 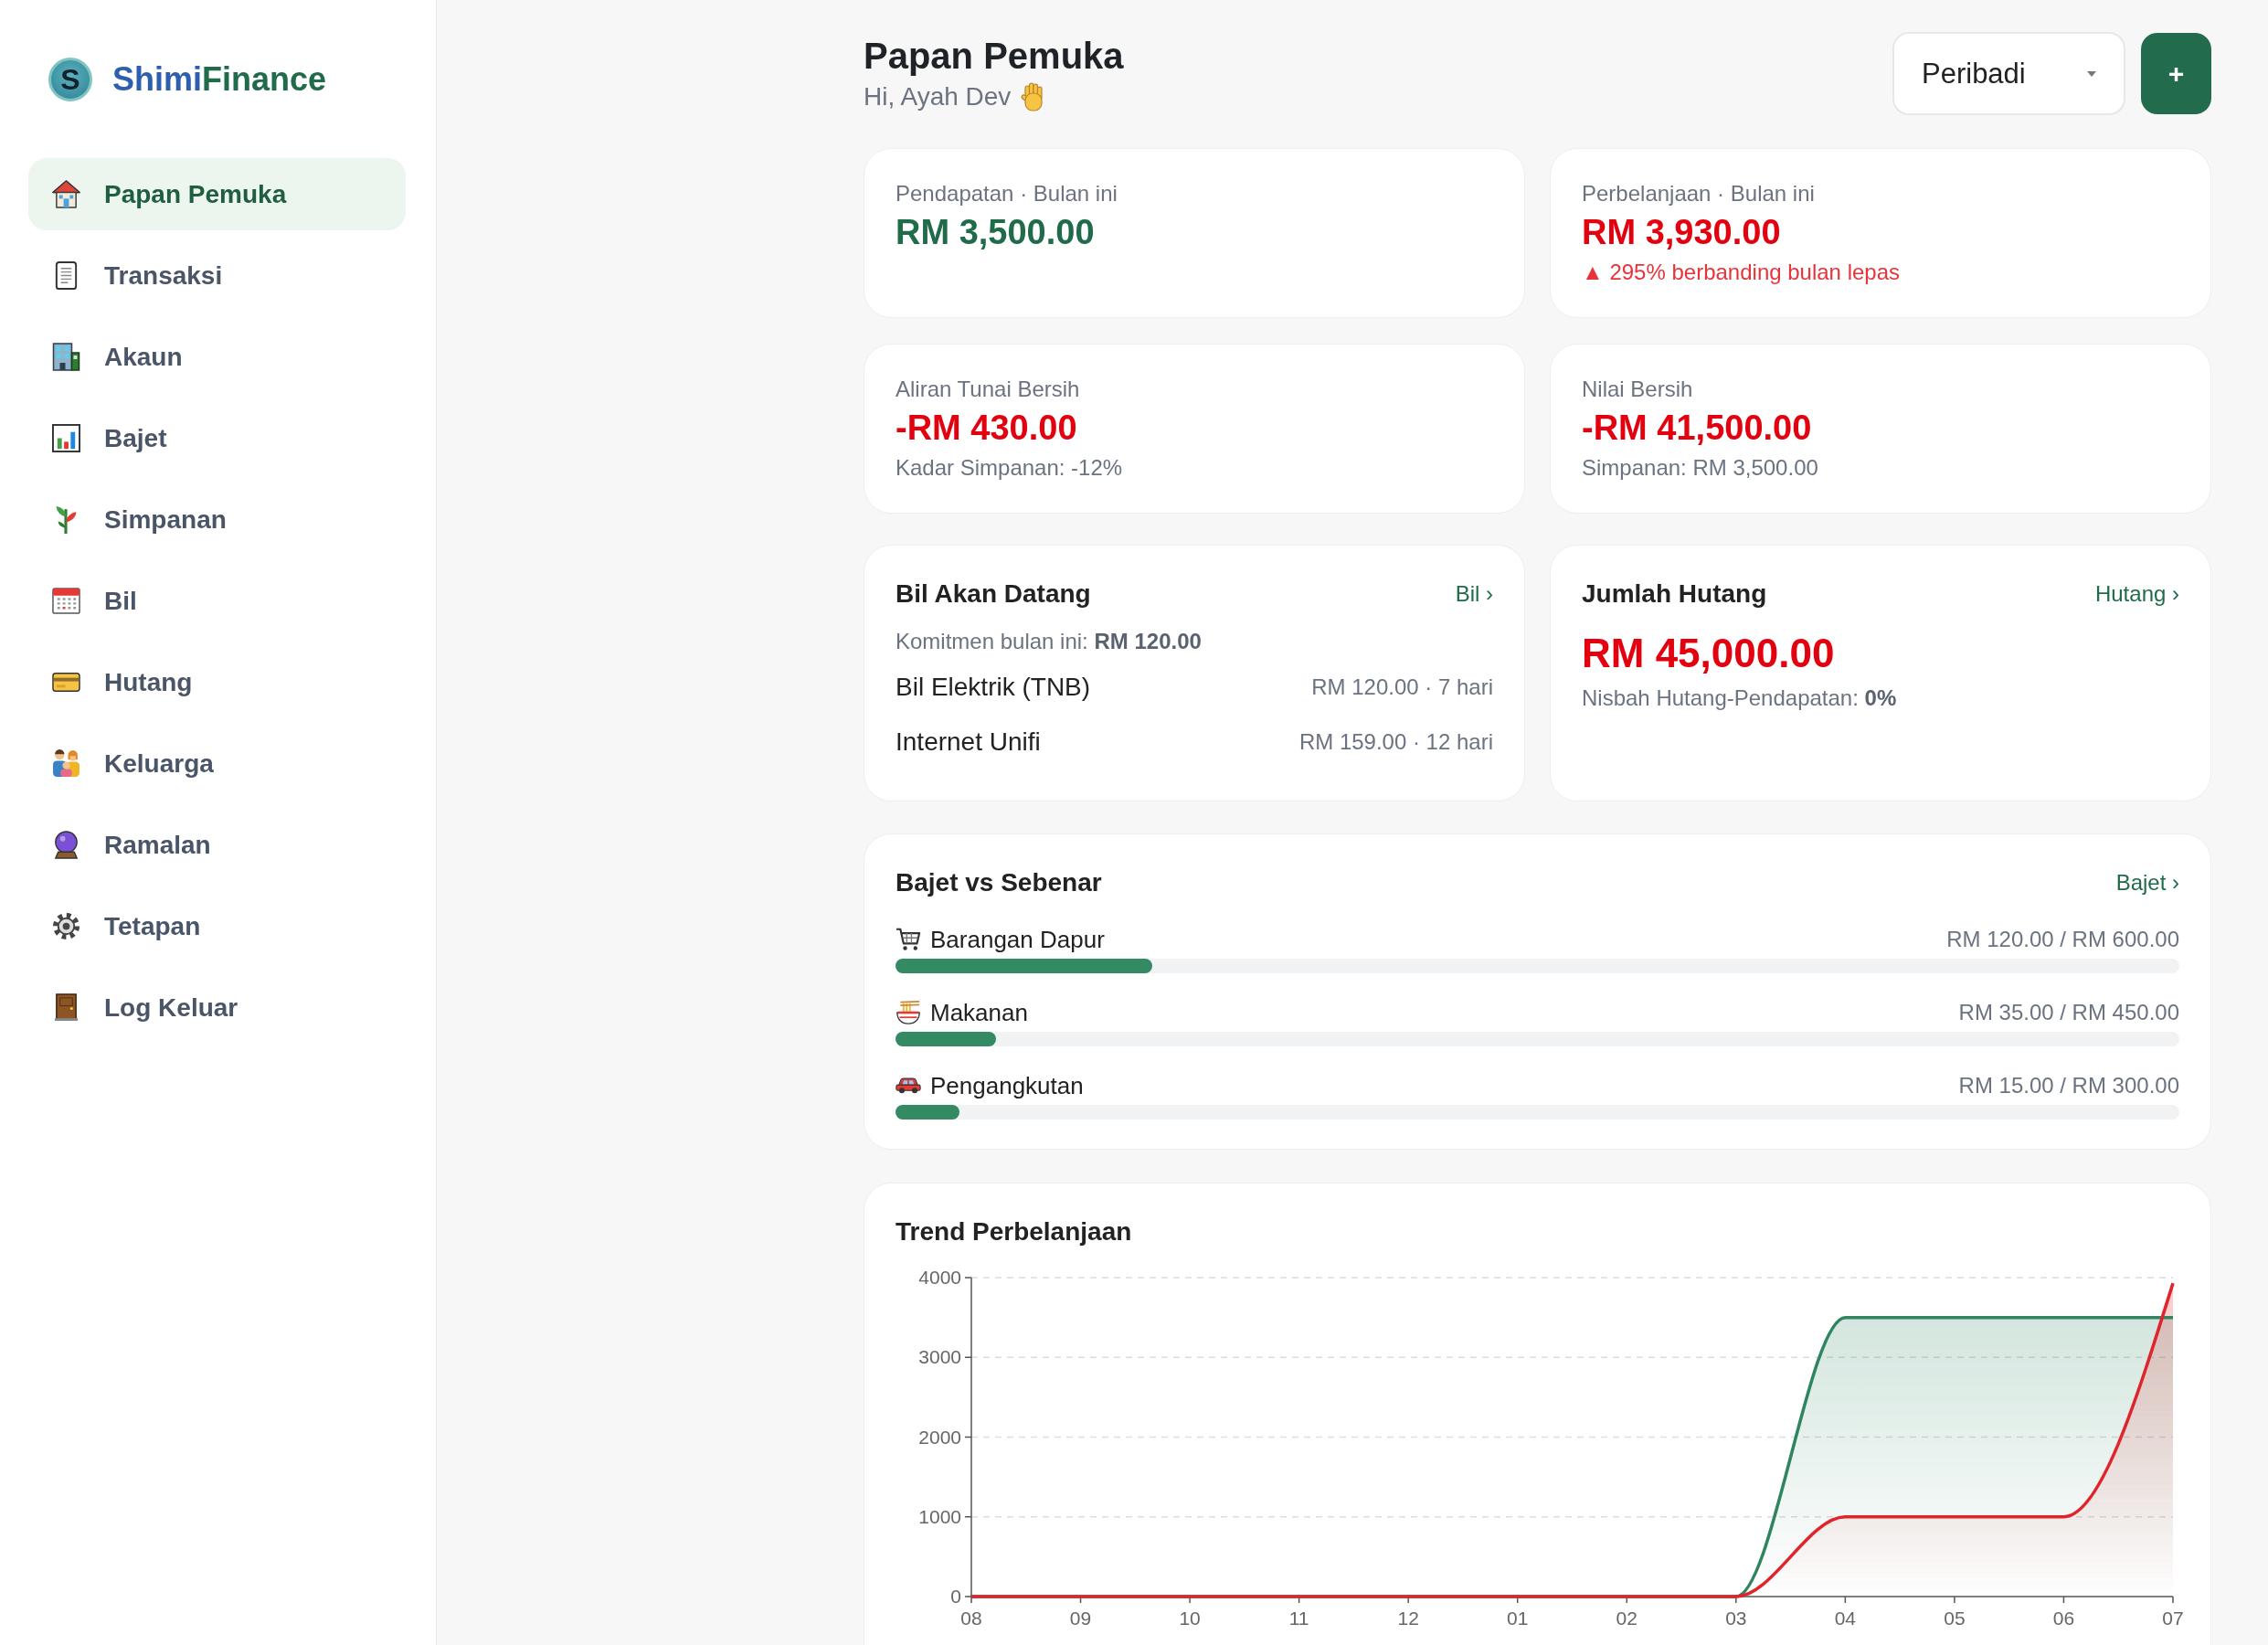 What do you see at coordinates (1740, 698) in the screenshot?
I see `debt-ratio-text: Nisbah Hutang-Pendapatan: 0%` at bounding box center [1740, 698].